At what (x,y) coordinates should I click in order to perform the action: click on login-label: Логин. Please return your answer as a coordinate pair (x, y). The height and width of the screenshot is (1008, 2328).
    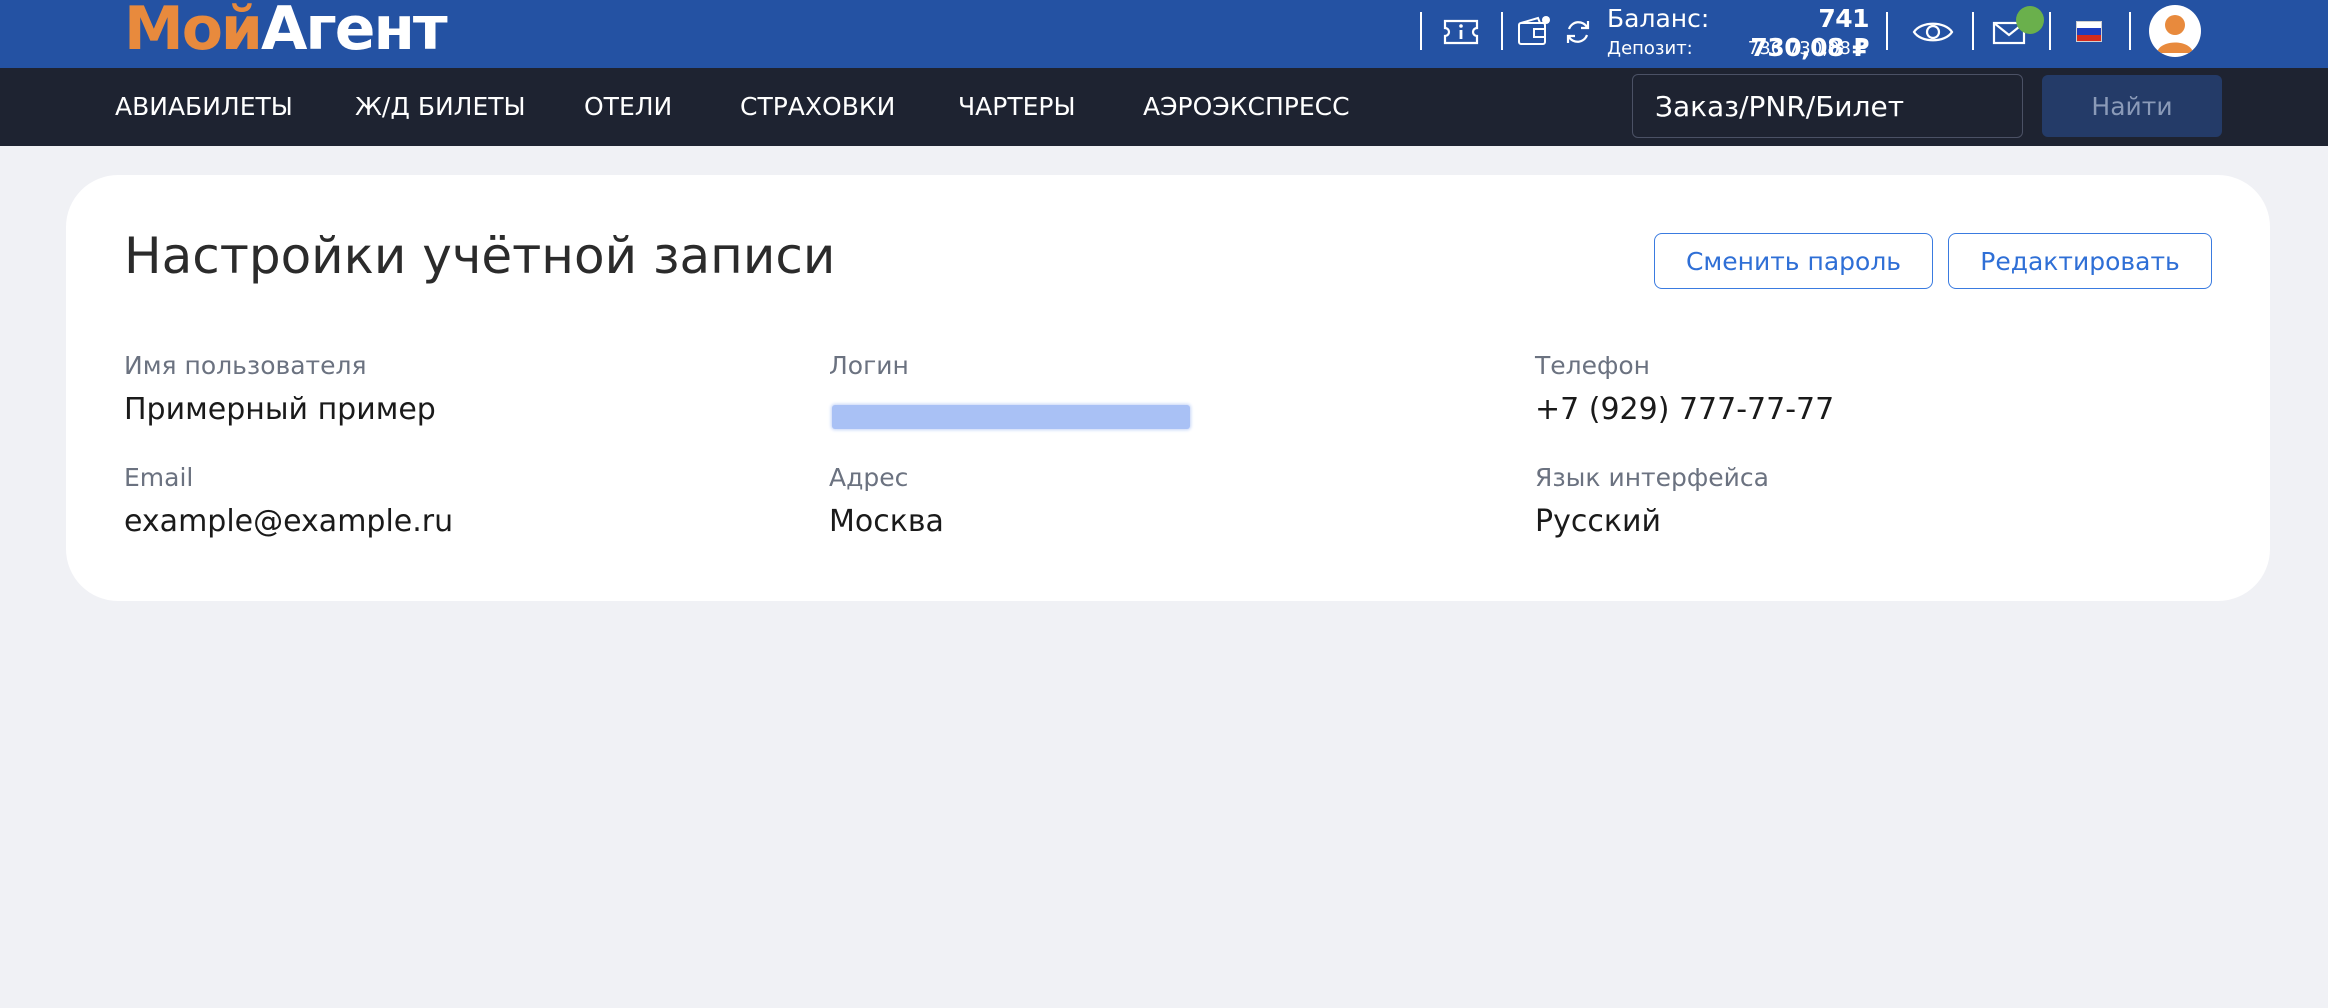
    Looking at the image, I should click on (869, 365).